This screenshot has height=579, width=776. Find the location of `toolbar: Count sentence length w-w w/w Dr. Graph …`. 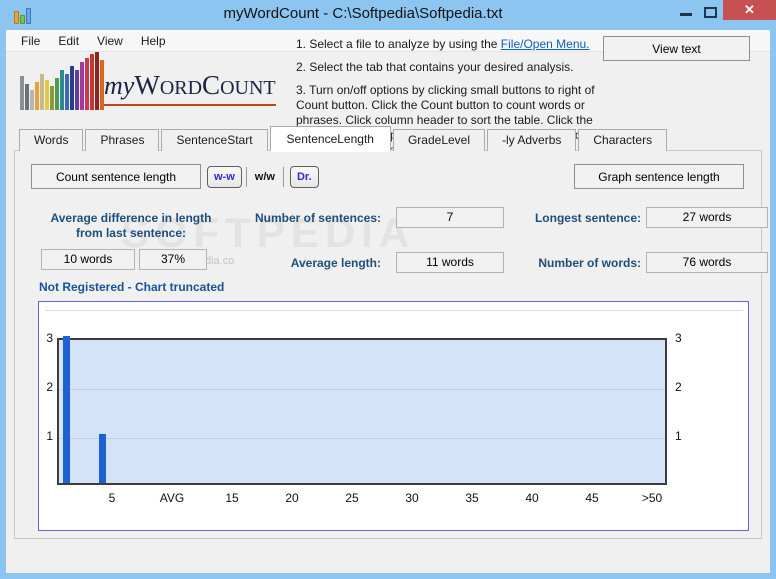

toolbar: Count sentence length w-w w/w Dr. Graph … is located at coordinates (387, 176).